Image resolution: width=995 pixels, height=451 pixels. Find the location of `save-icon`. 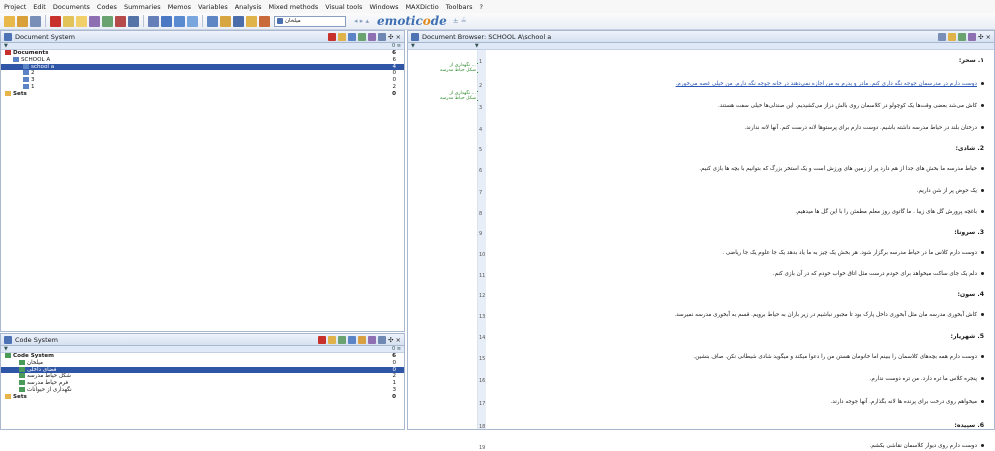

save-icon is located at coordinates (35, 21).